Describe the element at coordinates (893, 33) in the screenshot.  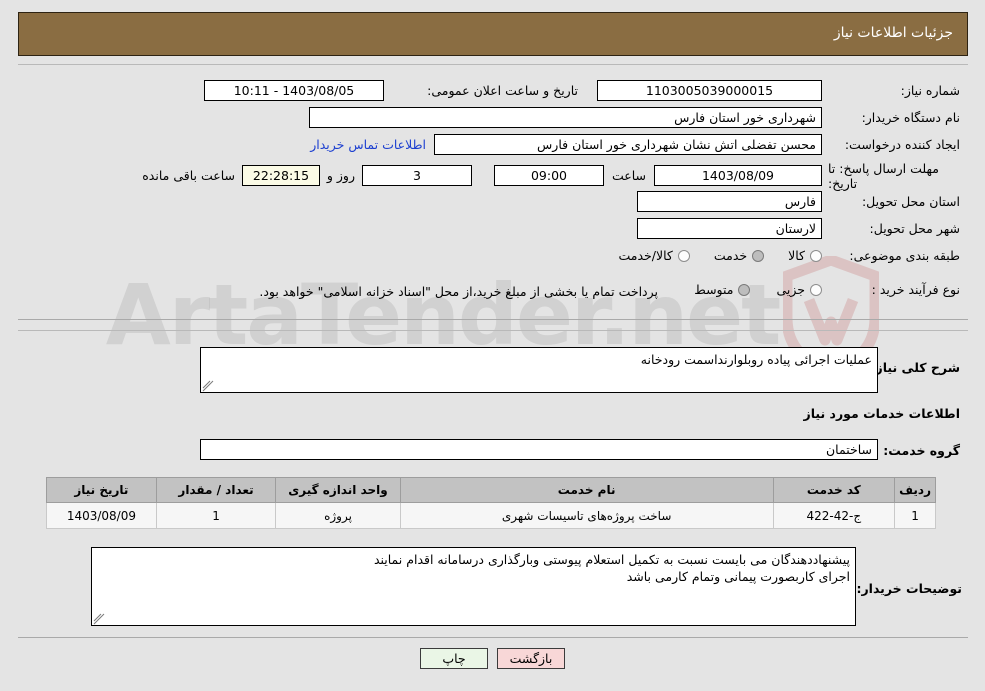
I see `page-title: جزئیات اطلاعات نیاز` at that location.